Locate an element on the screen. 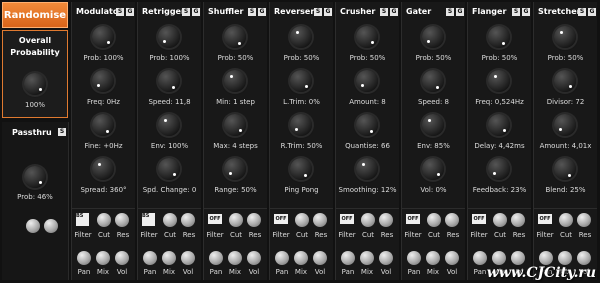  passthru-mix-knob is located at coordinates (51, 226).